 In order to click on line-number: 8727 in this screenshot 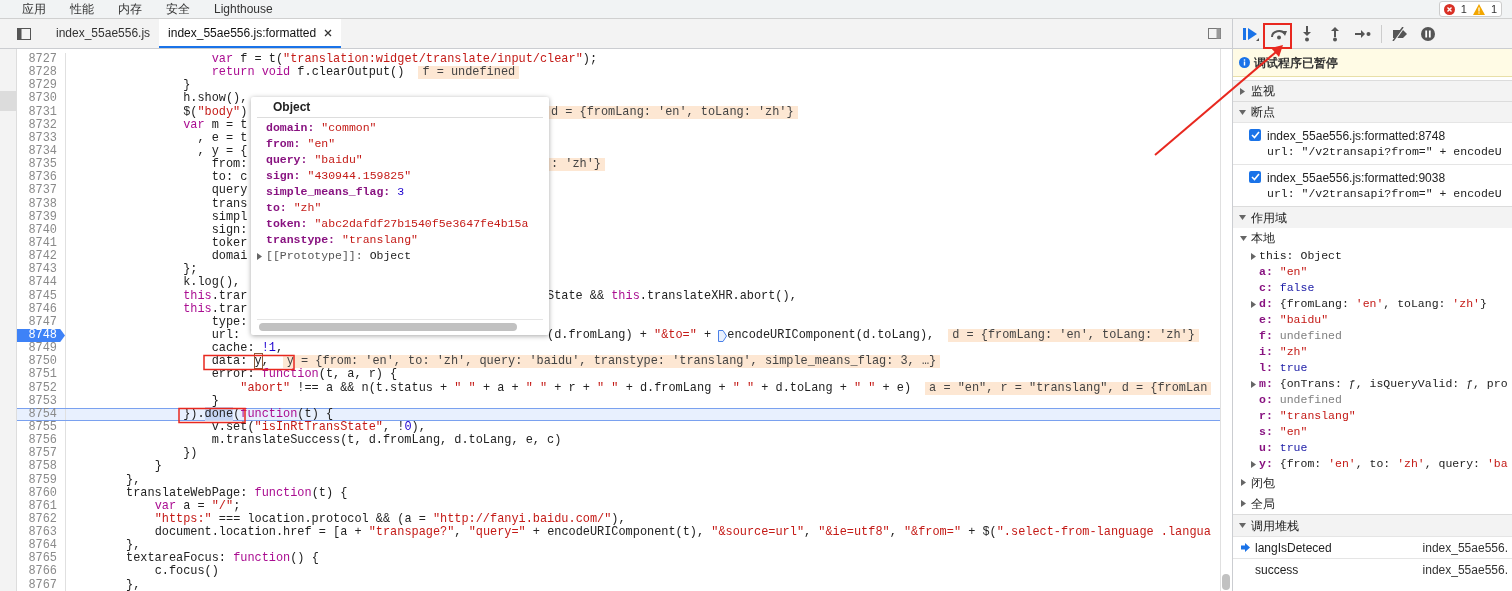, I will do `click(42, 59)`.